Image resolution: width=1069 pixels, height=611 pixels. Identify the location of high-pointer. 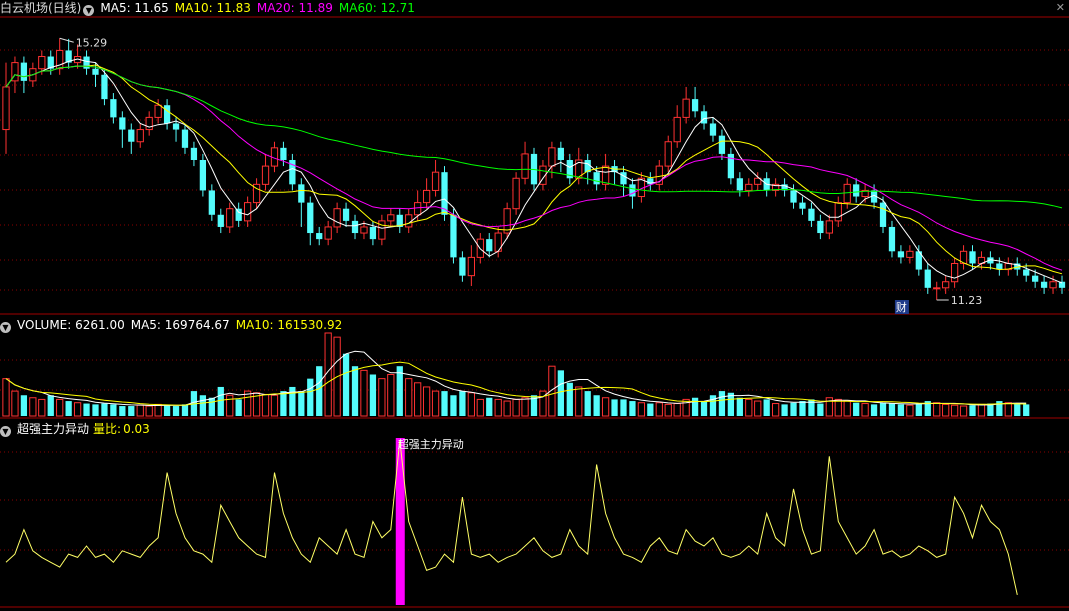
(66, 40).